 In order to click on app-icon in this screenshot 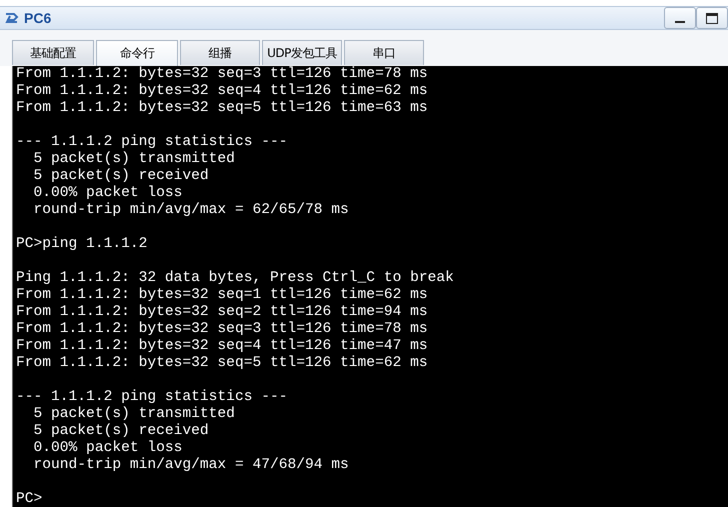, I will do `click(12, 18)`.